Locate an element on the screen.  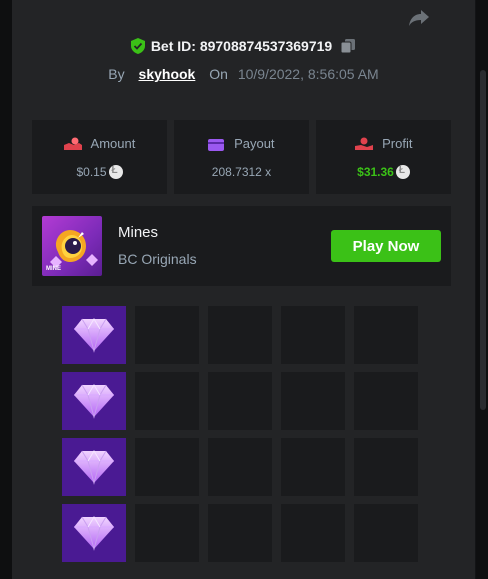
background-left is located at coordinates (6, 289).